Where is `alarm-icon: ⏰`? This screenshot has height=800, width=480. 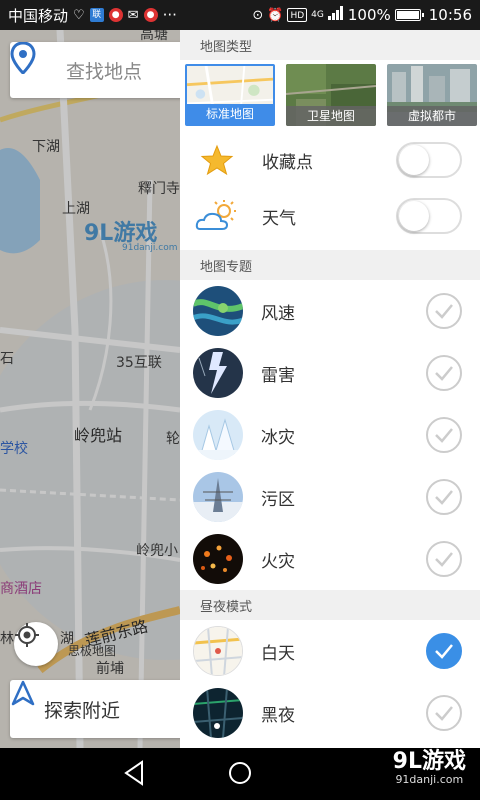 alarm-icon: ⏰ is located at coordinates (275, 15).